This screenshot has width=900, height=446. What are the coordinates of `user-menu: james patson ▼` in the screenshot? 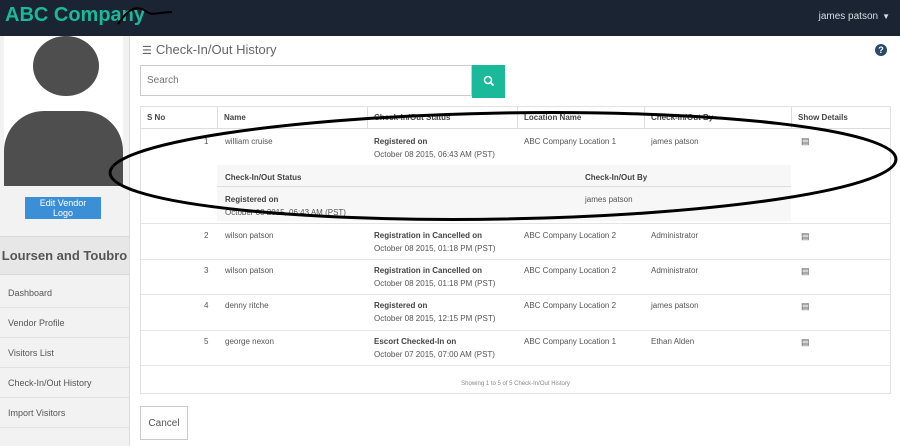 It's located at (854, 16).